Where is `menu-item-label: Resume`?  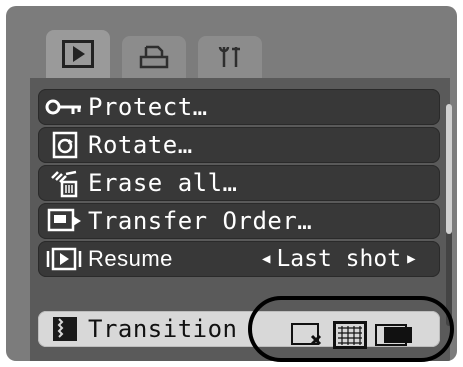 menu-item-label: Resume is located at coordinates (130, 258).